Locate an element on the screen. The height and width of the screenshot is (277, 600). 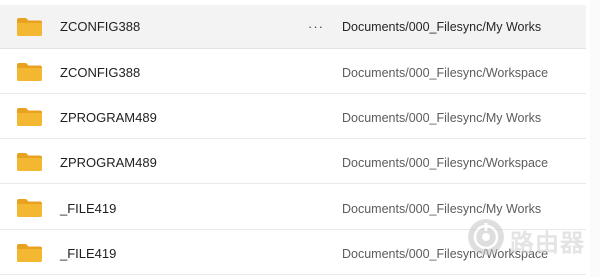
watermark-text: 路由器 is located at coordinates (547, 243).